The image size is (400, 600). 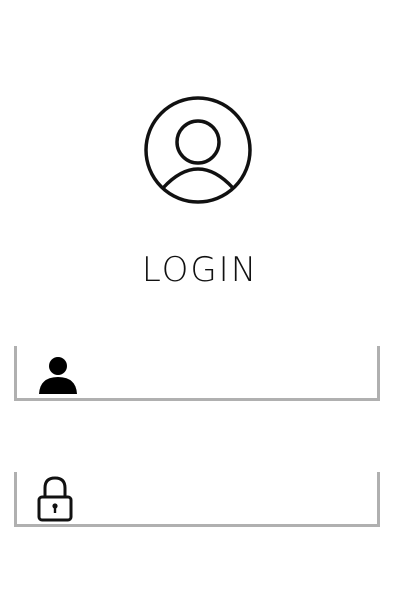 I want to click on password-field, so click(x=197, y=499).